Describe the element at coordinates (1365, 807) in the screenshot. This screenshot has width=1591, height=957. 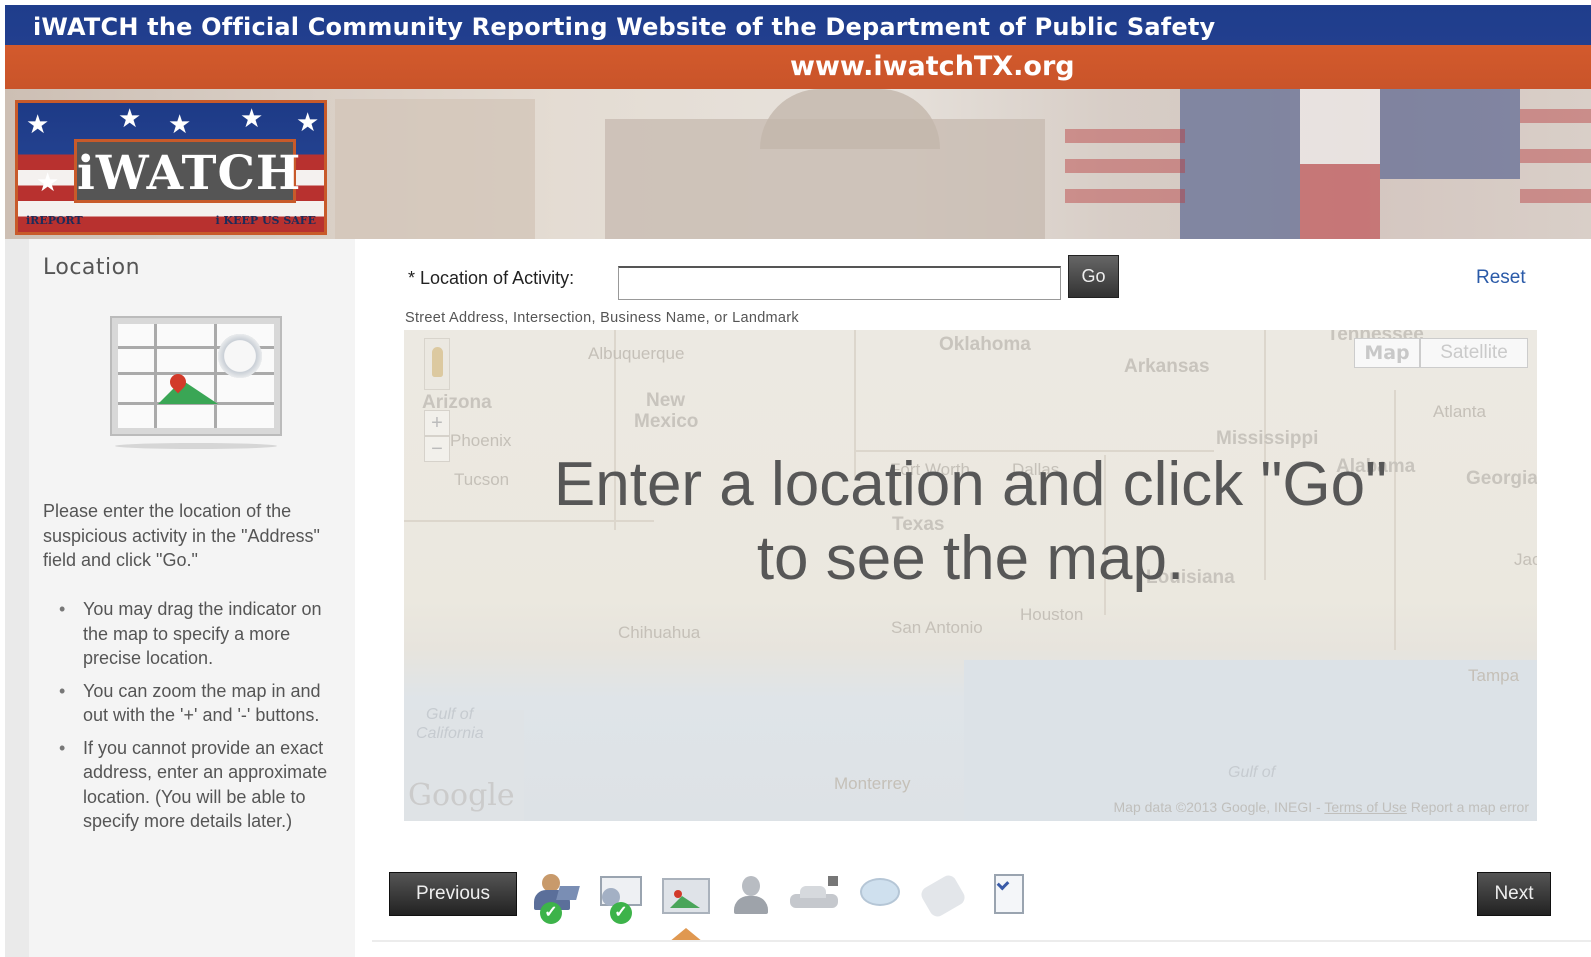
I see `terms-of-use-link: Terms of Use` at that location.